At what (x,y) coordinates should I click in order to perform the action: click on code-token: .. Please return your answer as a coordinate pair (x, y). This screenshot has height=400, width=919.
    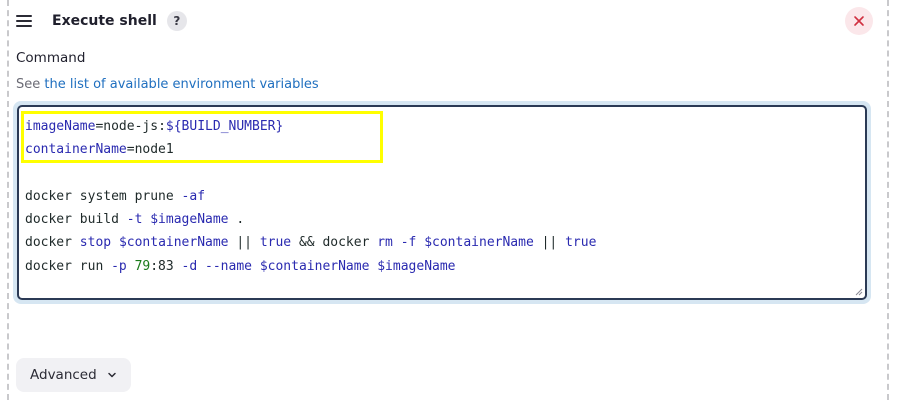
    Looking at the image, I should click on (236, 220).